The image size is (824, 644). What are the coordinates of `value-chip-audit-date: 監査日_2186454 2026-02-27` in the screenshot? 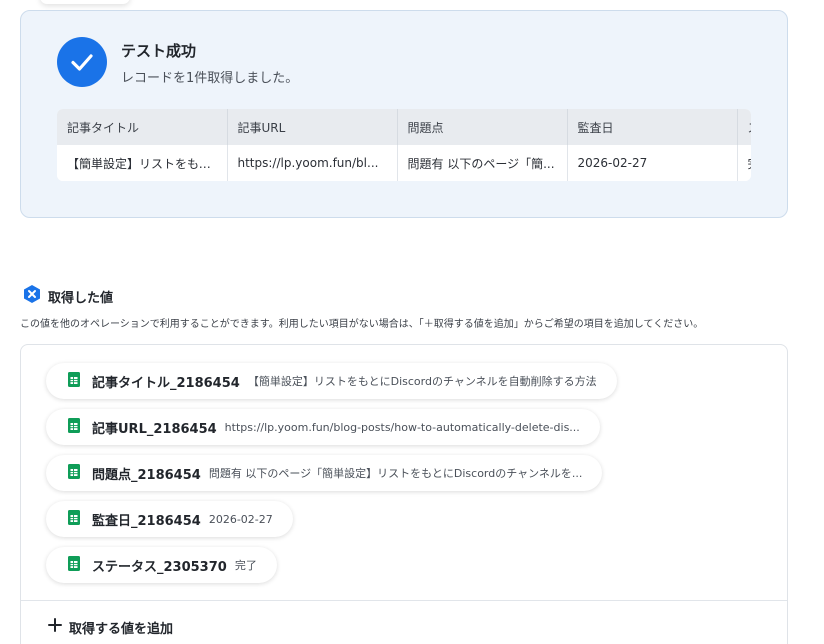 It's located at (169, 519).